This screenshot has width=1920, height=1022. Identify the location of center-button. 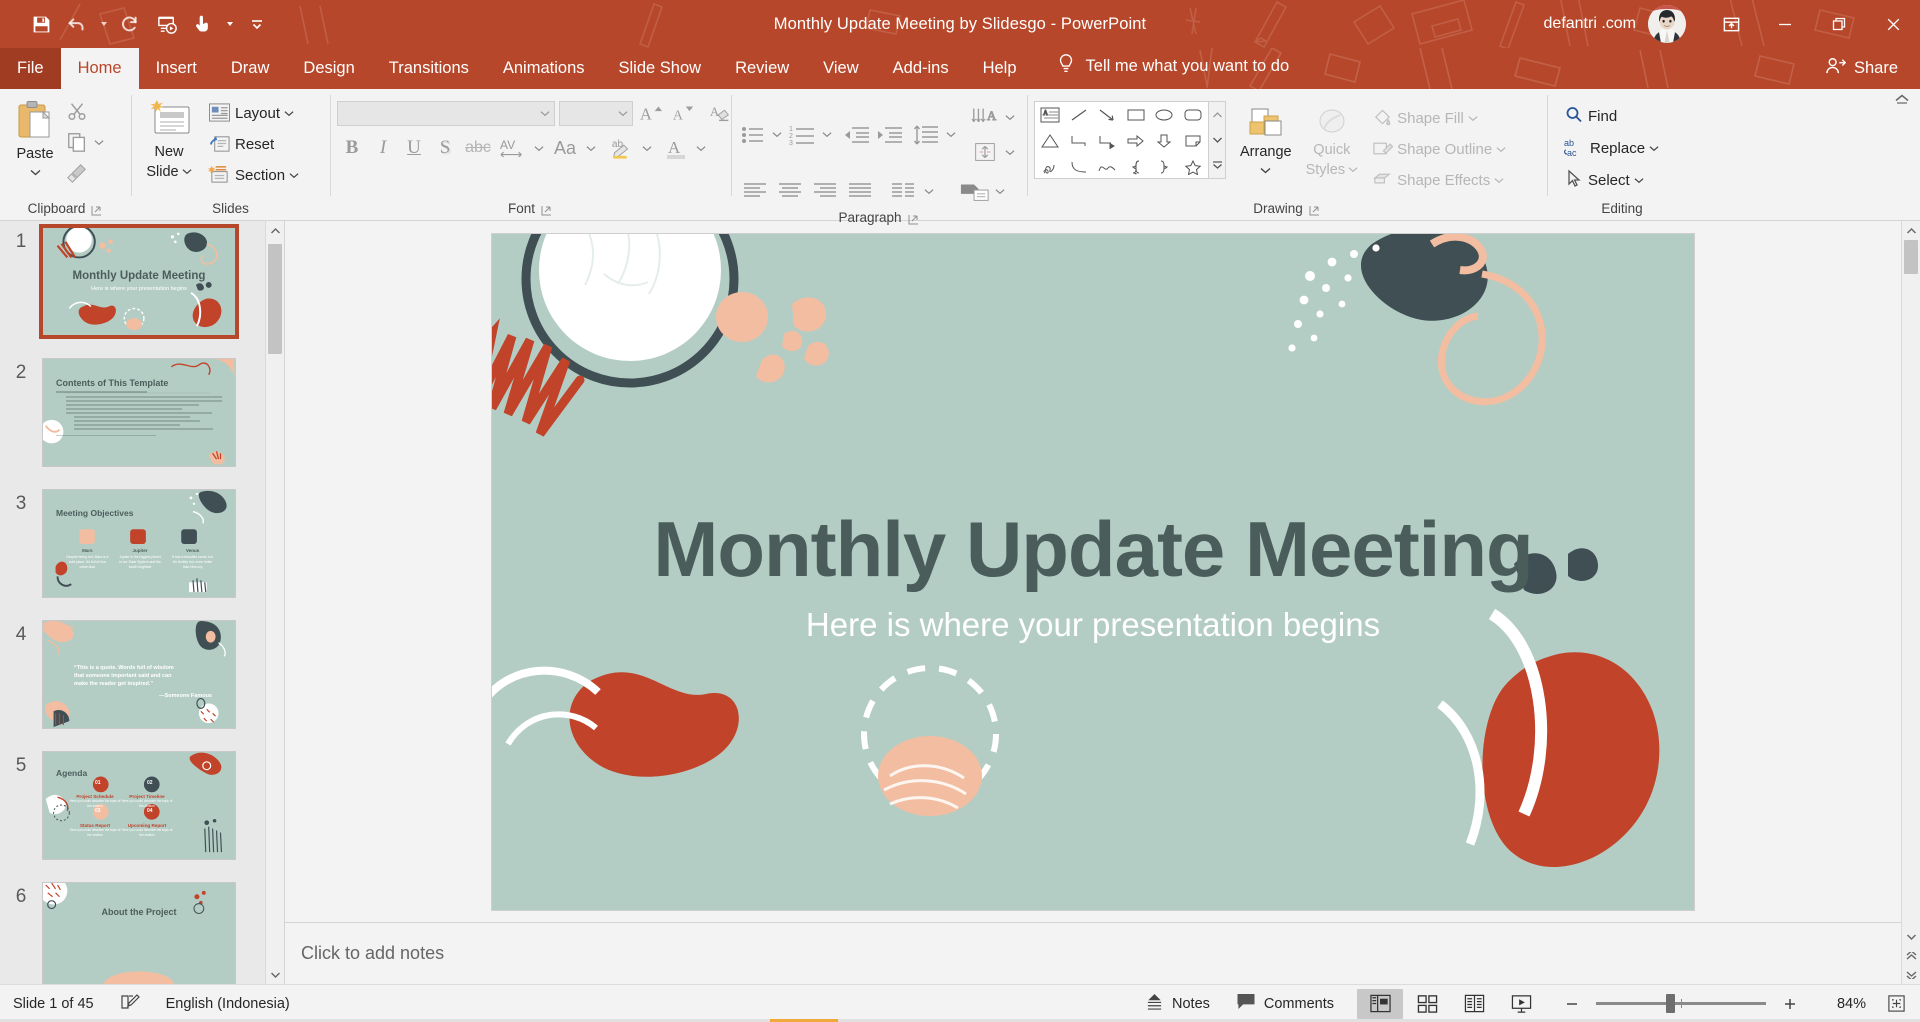
(790, 191).